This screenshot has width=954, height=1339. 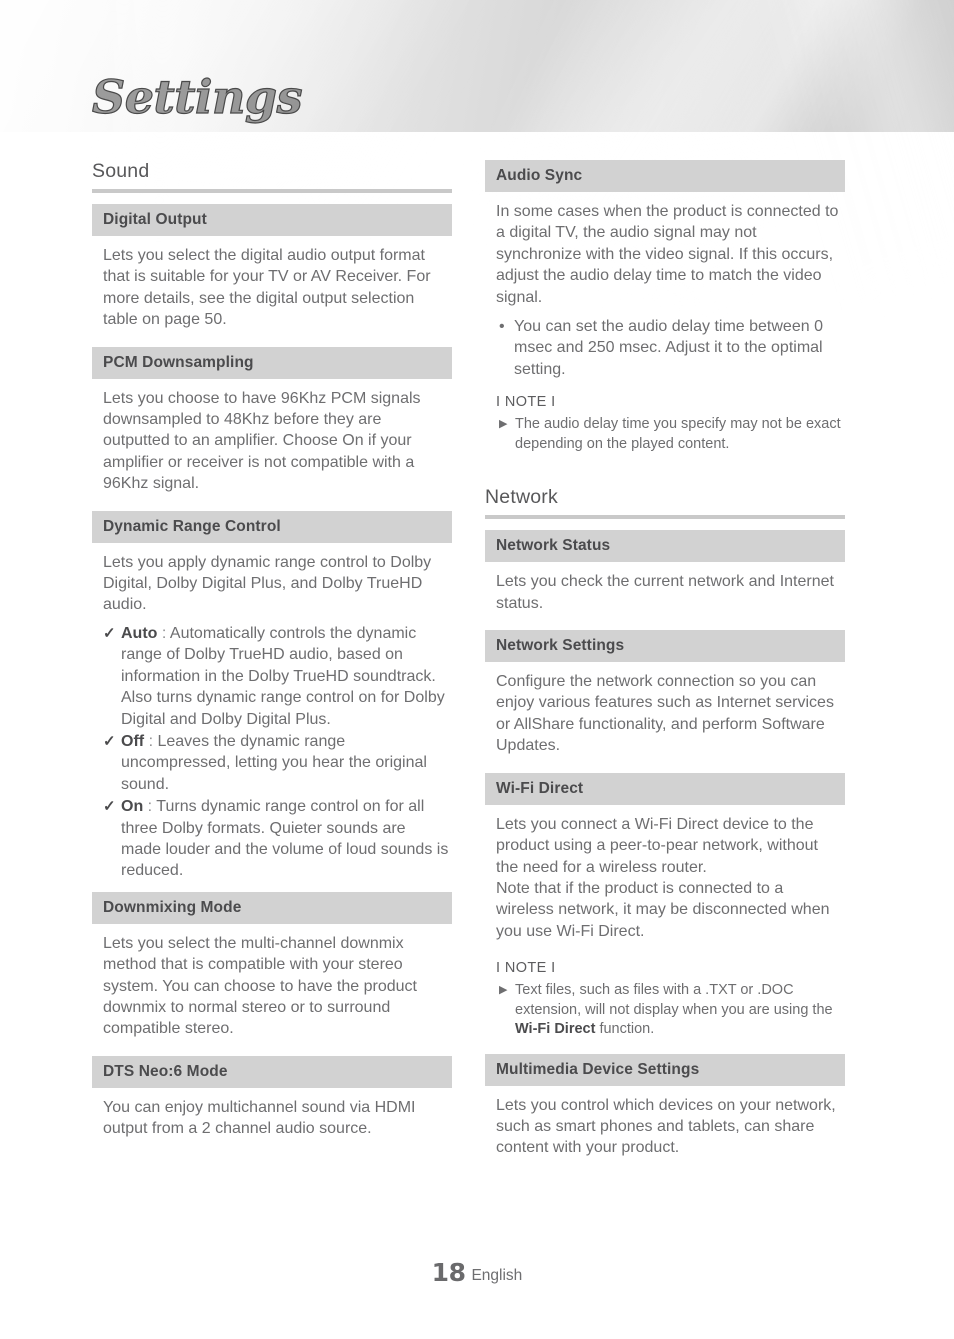 I want to click on subheading-network-settings: Network Settings, so click(x=665, y=646).